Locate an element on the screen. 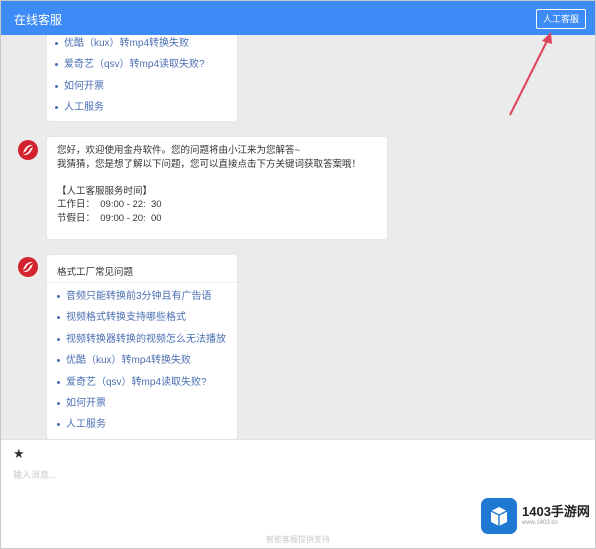 This screenshot has width=596, height=549. human-agent-button: 人工客服 is located at coordinates (560, 19).